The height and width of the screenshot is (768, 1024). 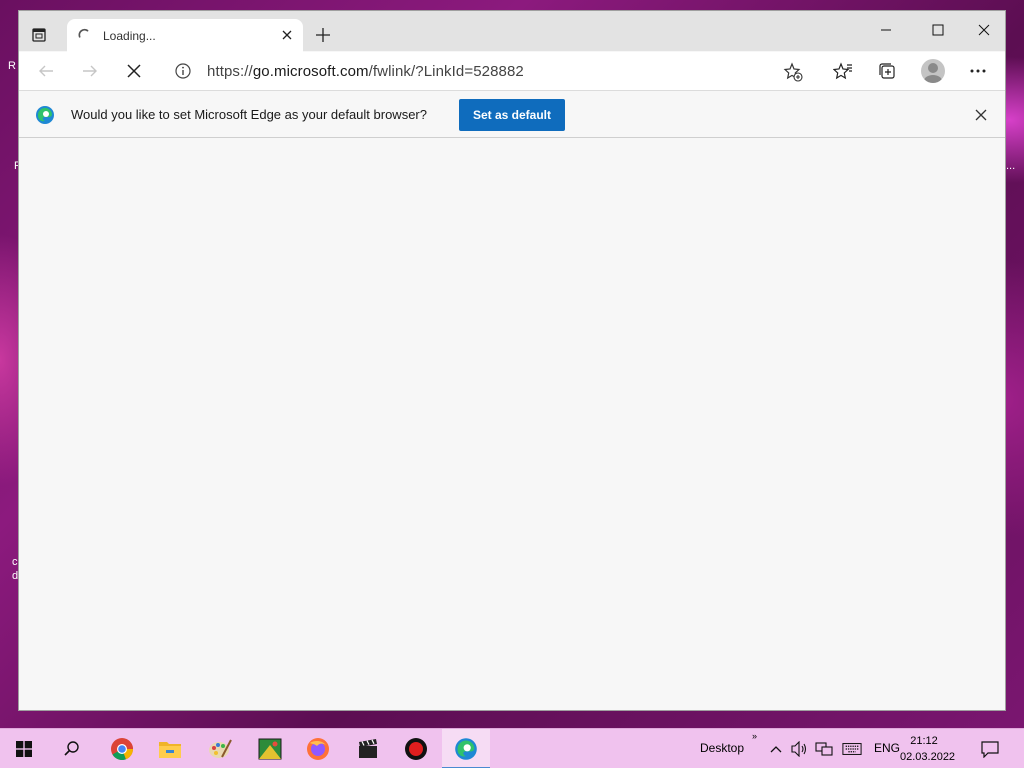 I want to click on more-options-icon, so click(x=978, y=71).